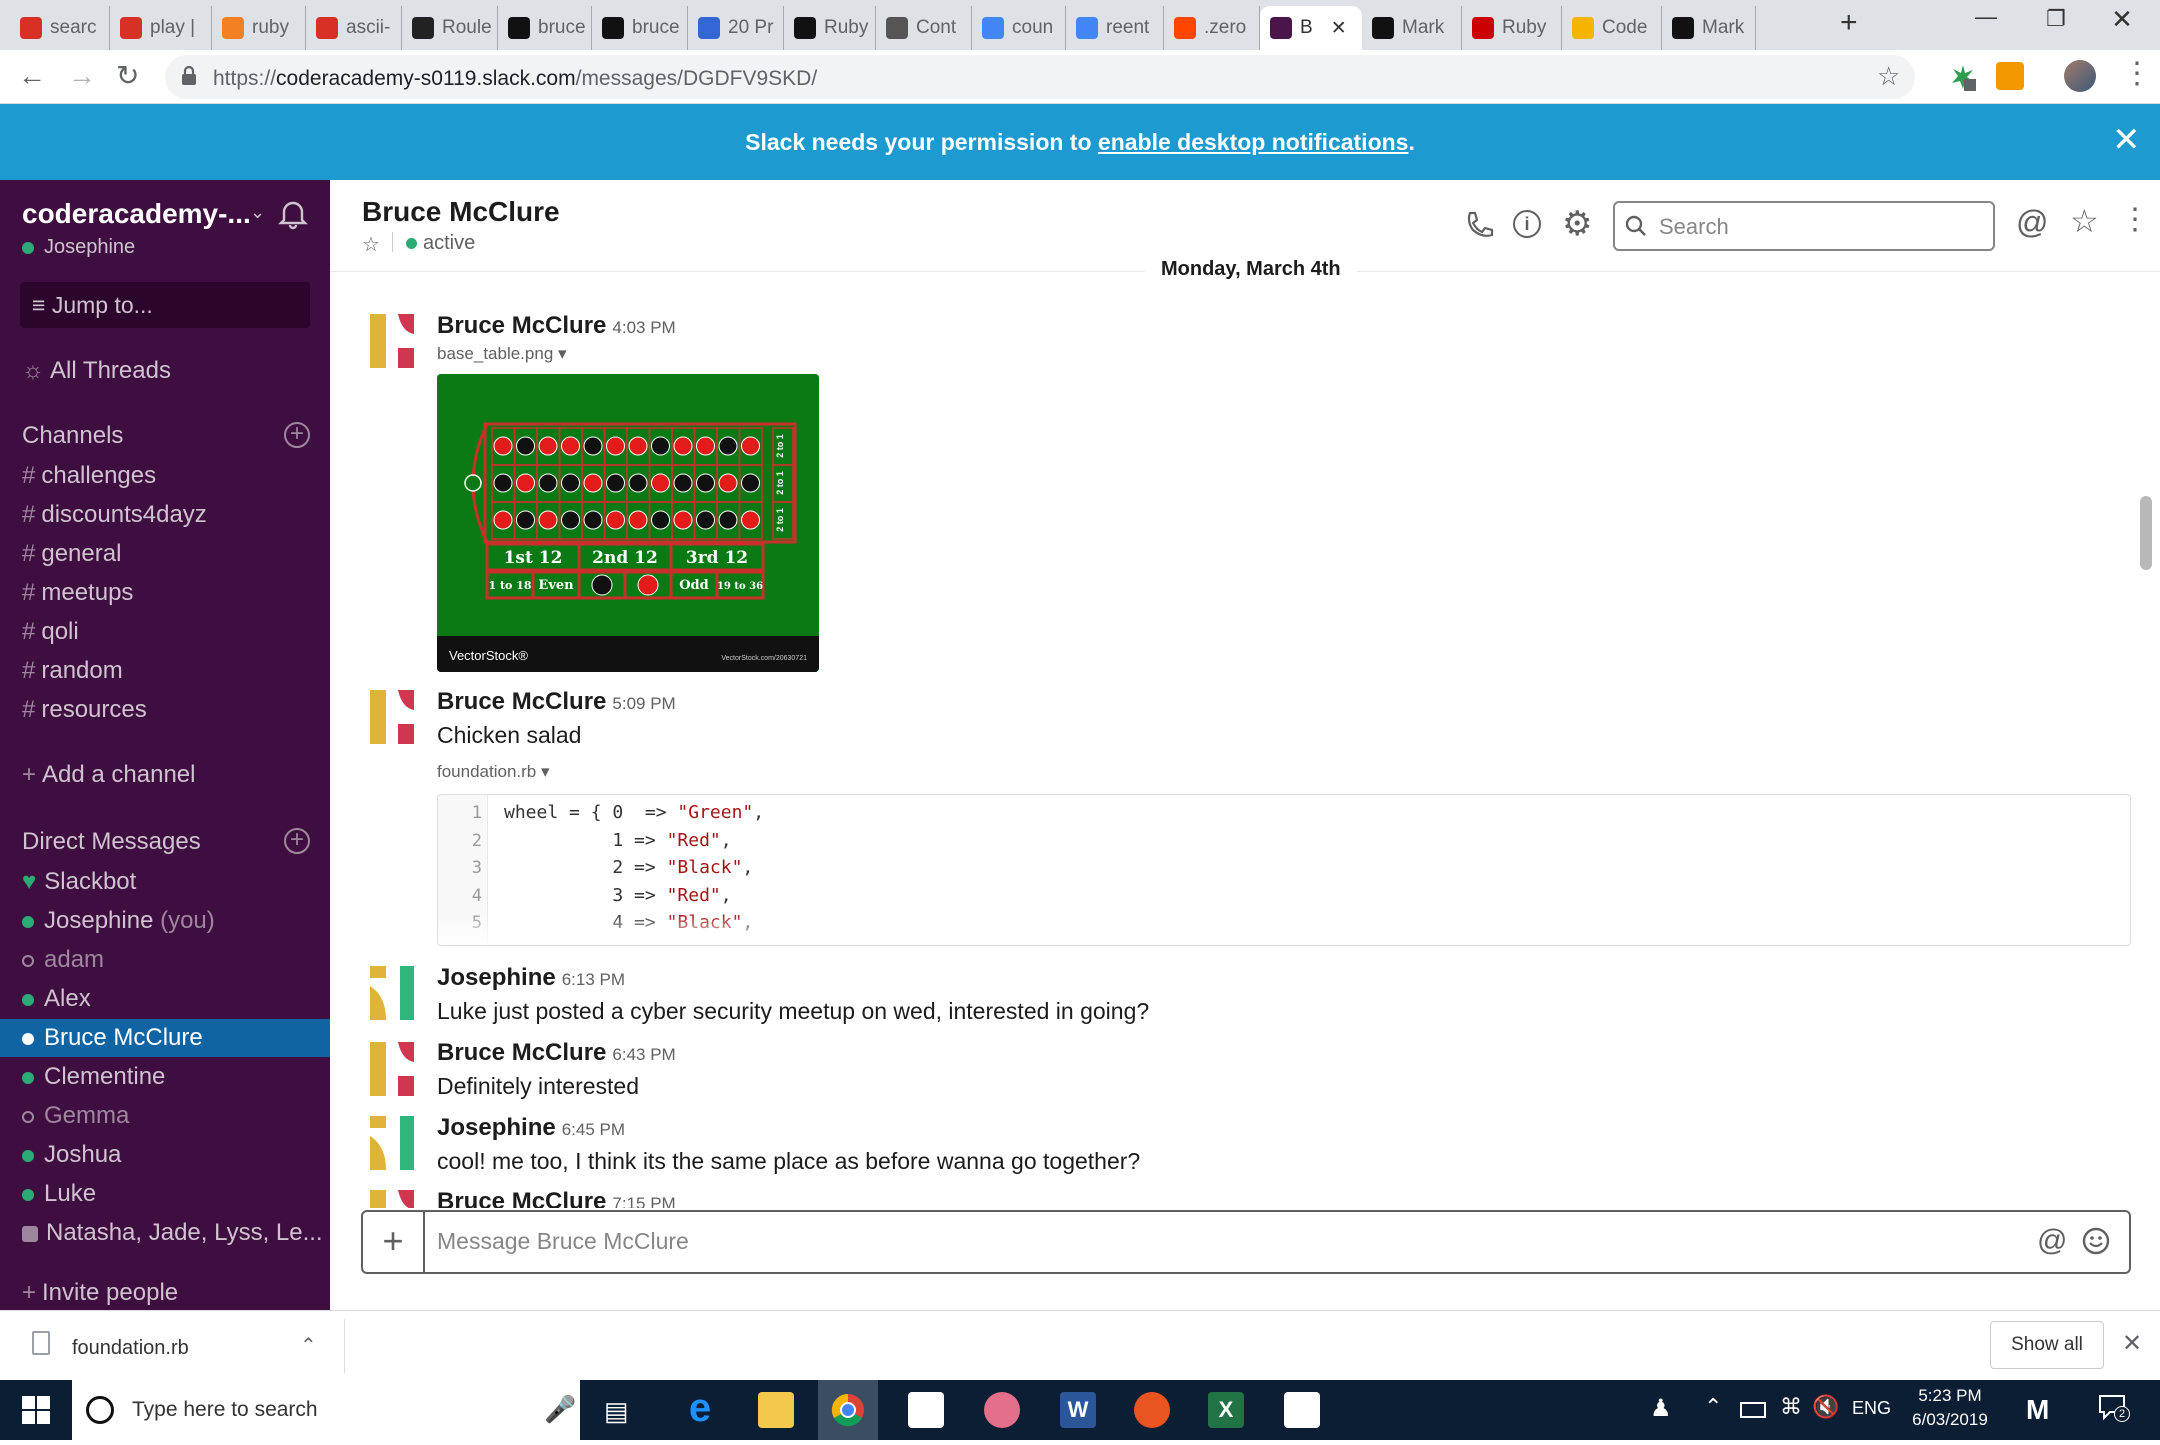  Describe the element at coordinates (1888, 76) in the screenshot. I see `bookmark-star-icon: ☆` at that location.